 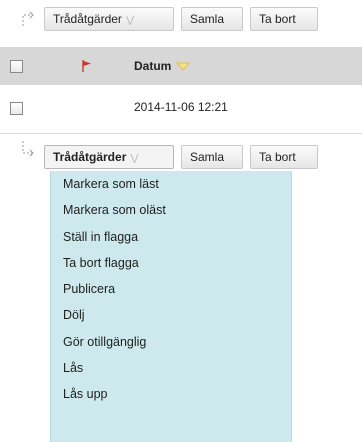 What do you see at coordinates (153, 66) in the screenshot?
I see `date-column-label: Datum` at bounding box center [153, 66].